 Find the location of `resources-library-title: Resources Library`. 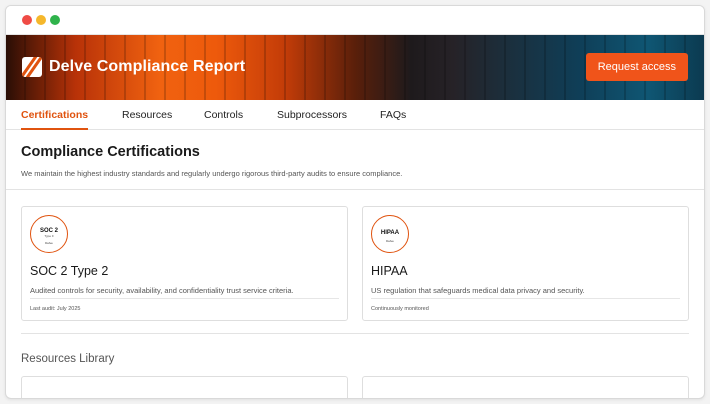

resources-library-title: Resources Library is located at coordinates (68, 359).